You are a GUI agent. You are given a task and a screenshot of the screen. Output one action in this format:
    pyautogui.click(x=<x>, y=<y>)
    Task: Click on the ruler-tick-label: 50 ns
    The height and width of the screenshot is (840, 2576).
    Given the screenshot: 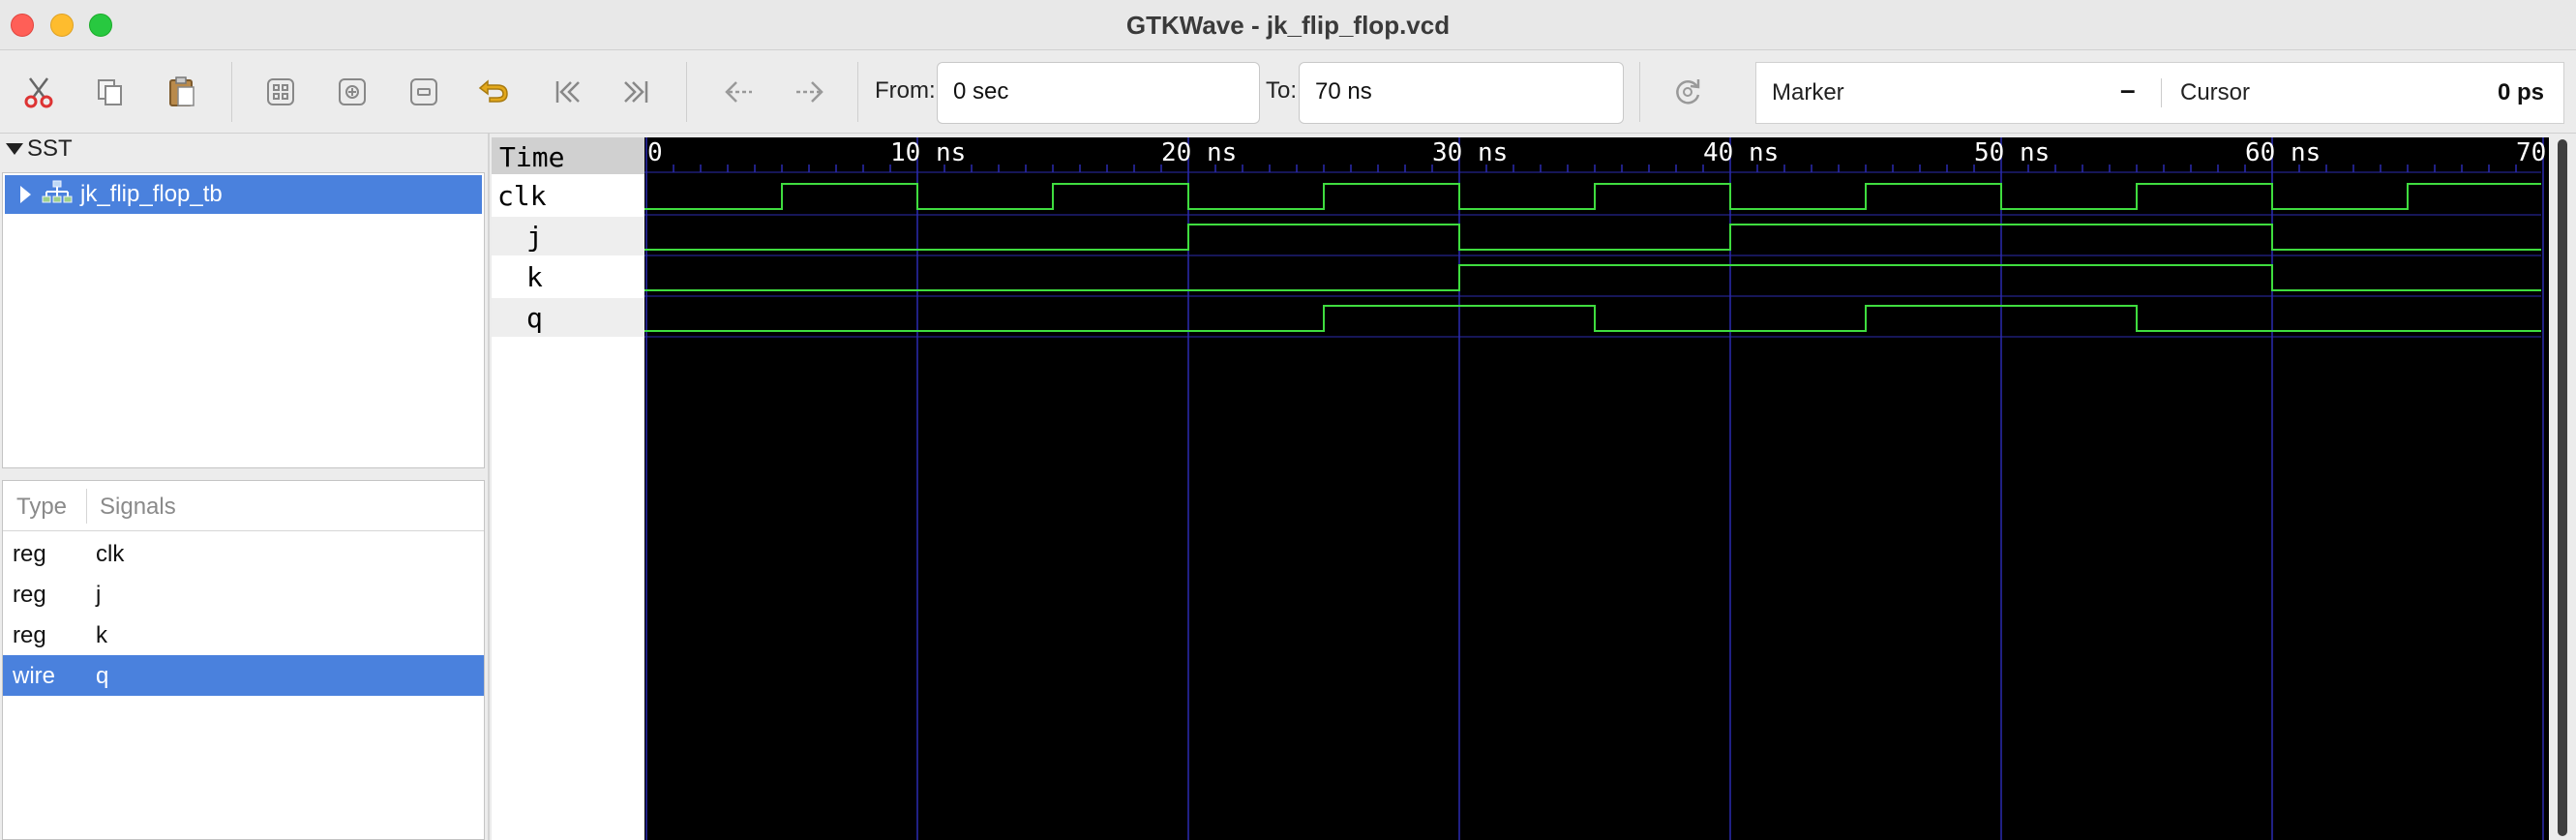 What is the action you would take?
    pyautogui.click(x=2012, y=152)
    